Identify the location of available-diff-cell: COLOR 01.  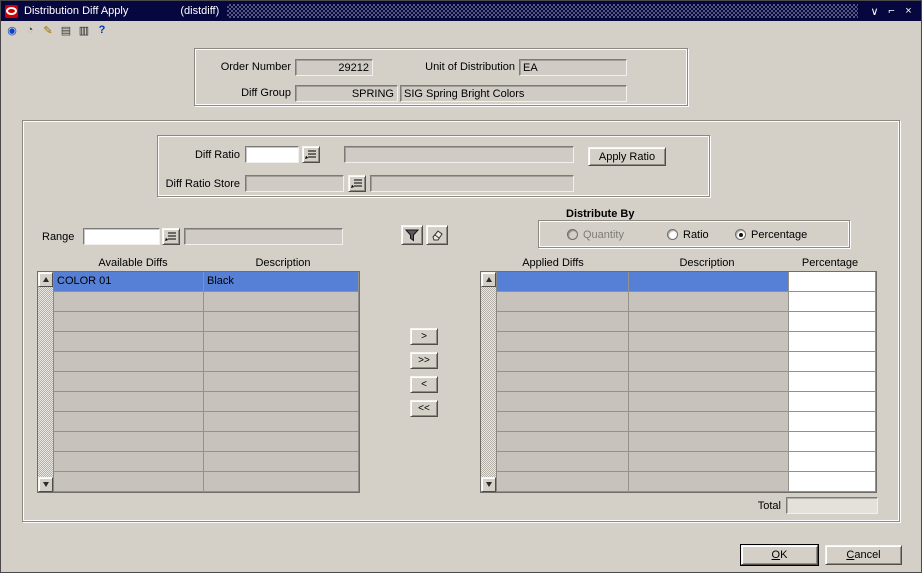
(129, 282).